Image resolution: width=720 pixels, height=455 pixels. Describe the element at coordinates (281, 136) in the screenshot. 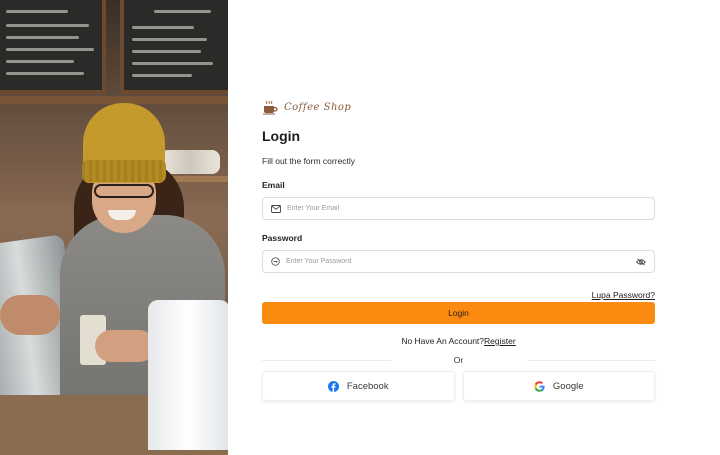

I see `page-title: Login` at that location.